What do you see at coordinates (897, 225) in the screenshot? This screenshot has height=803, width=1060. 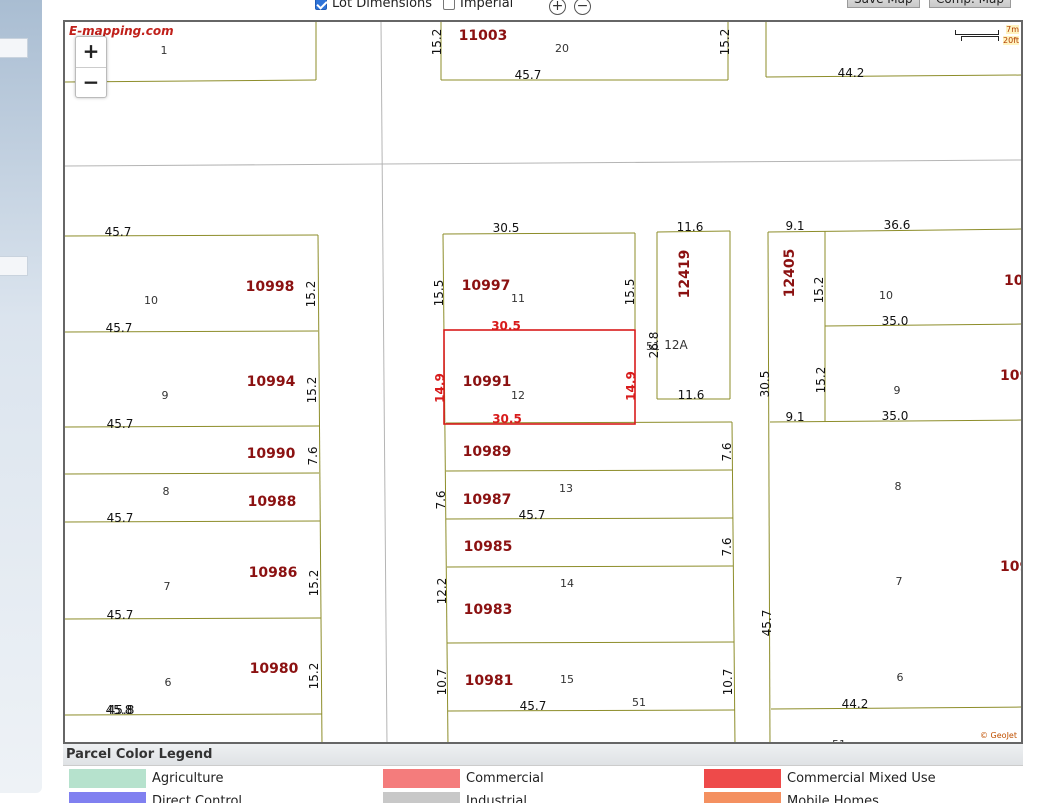 I see `dimension-label: 36.6` at bounding box center [897, 225].